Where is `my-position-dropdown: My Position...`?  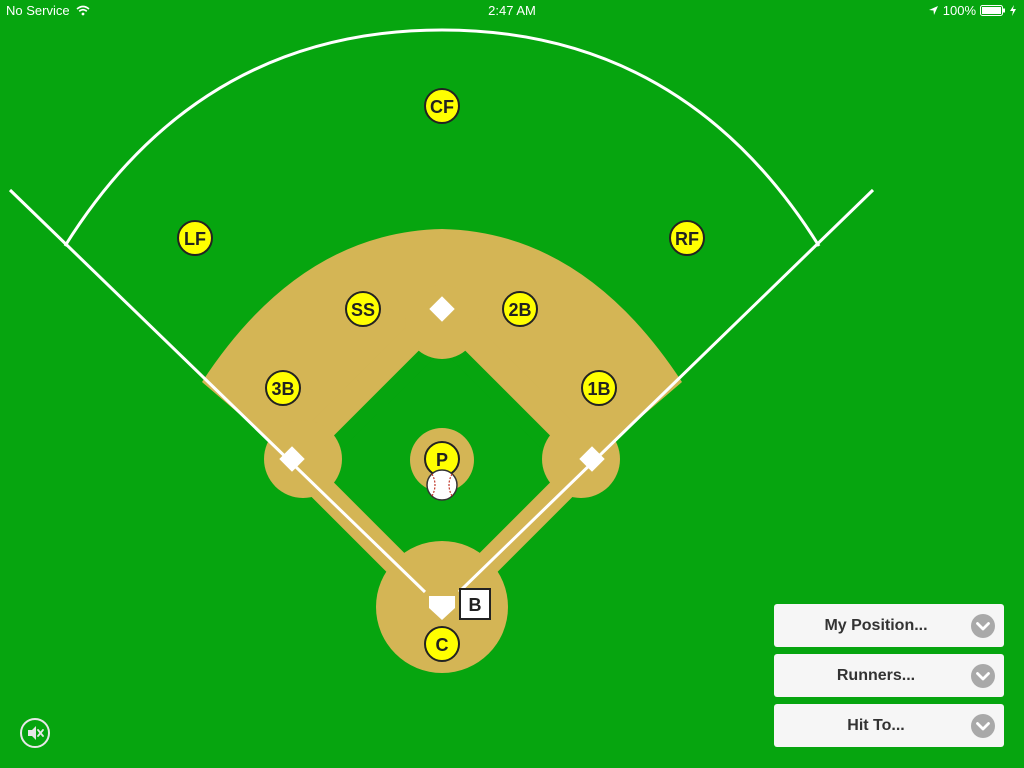
my-position-dropdown: My Position... is located at coordinates (889, 625).